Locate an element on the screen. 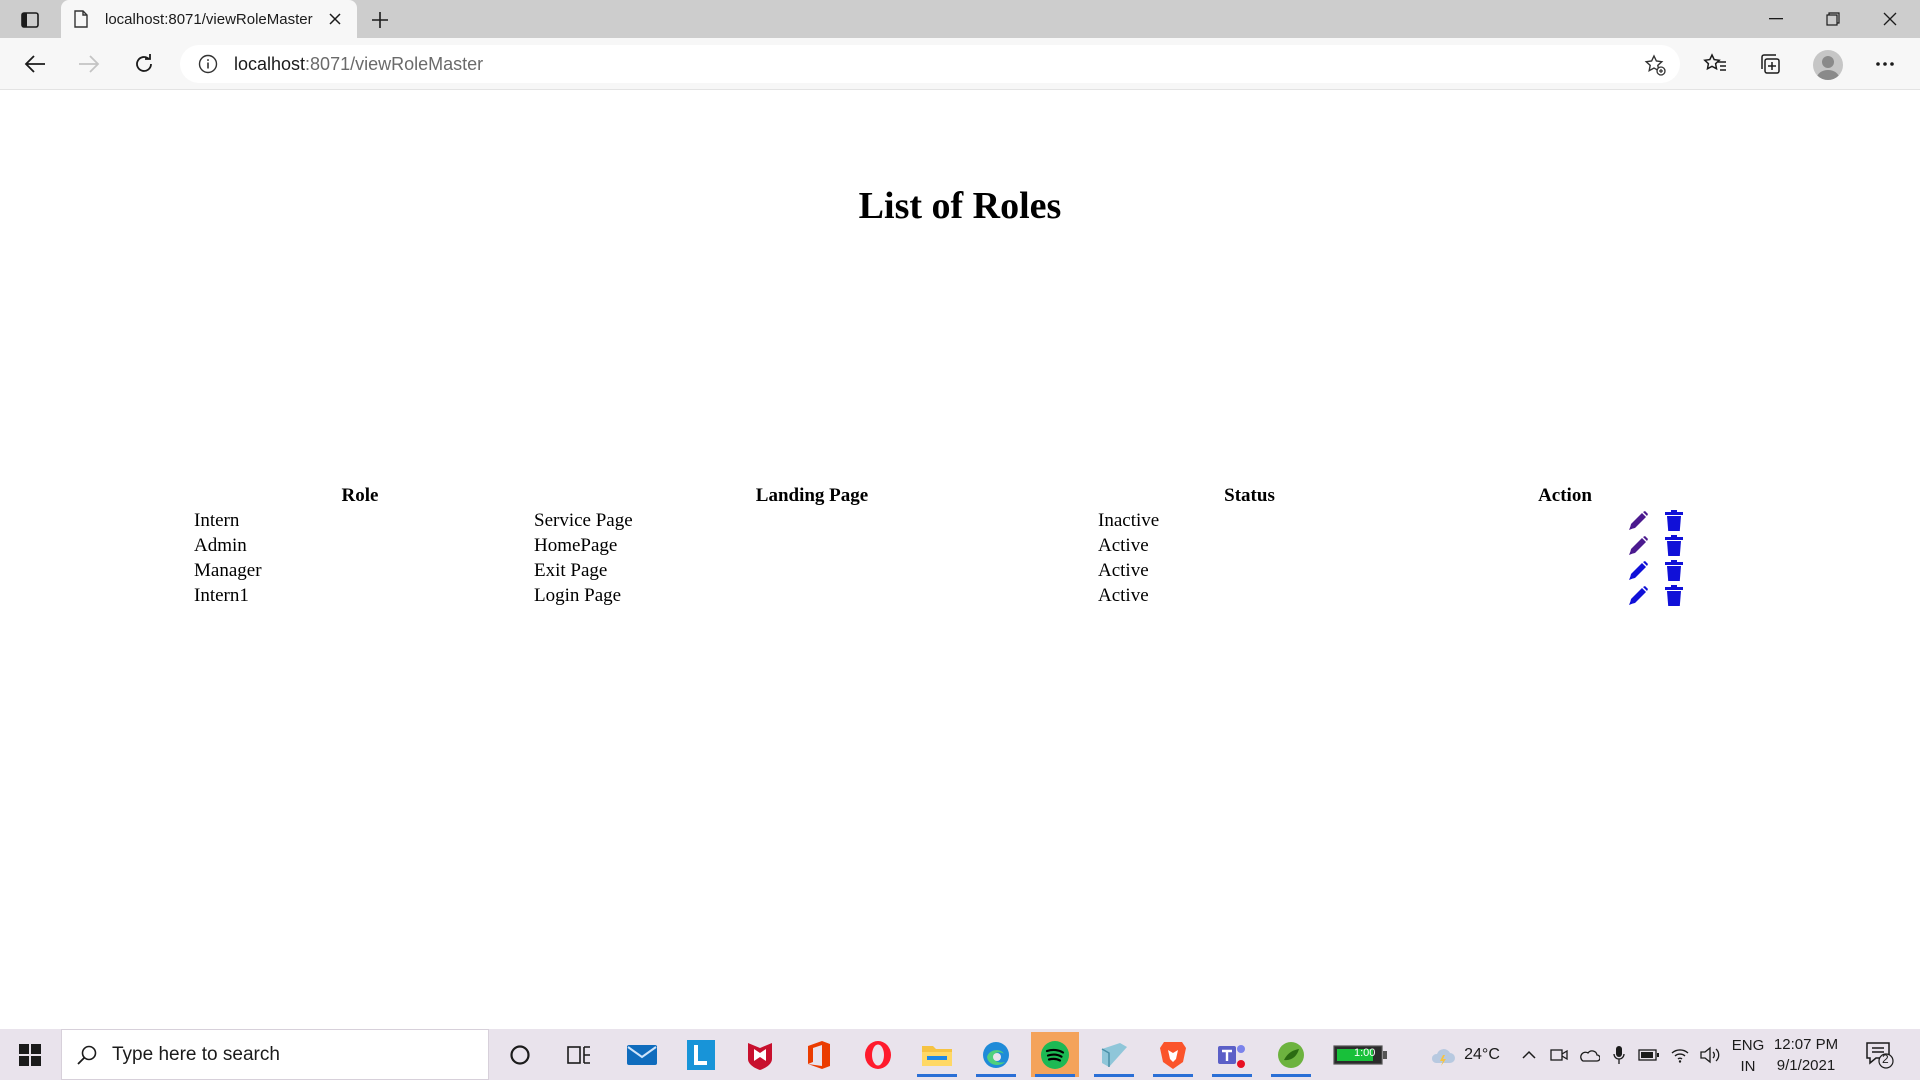 Image resolution: width=1920 pixels, height=1080 pixels. url-text: localhost:8071/viewRoleMaster is located at coordinates (359, 63).